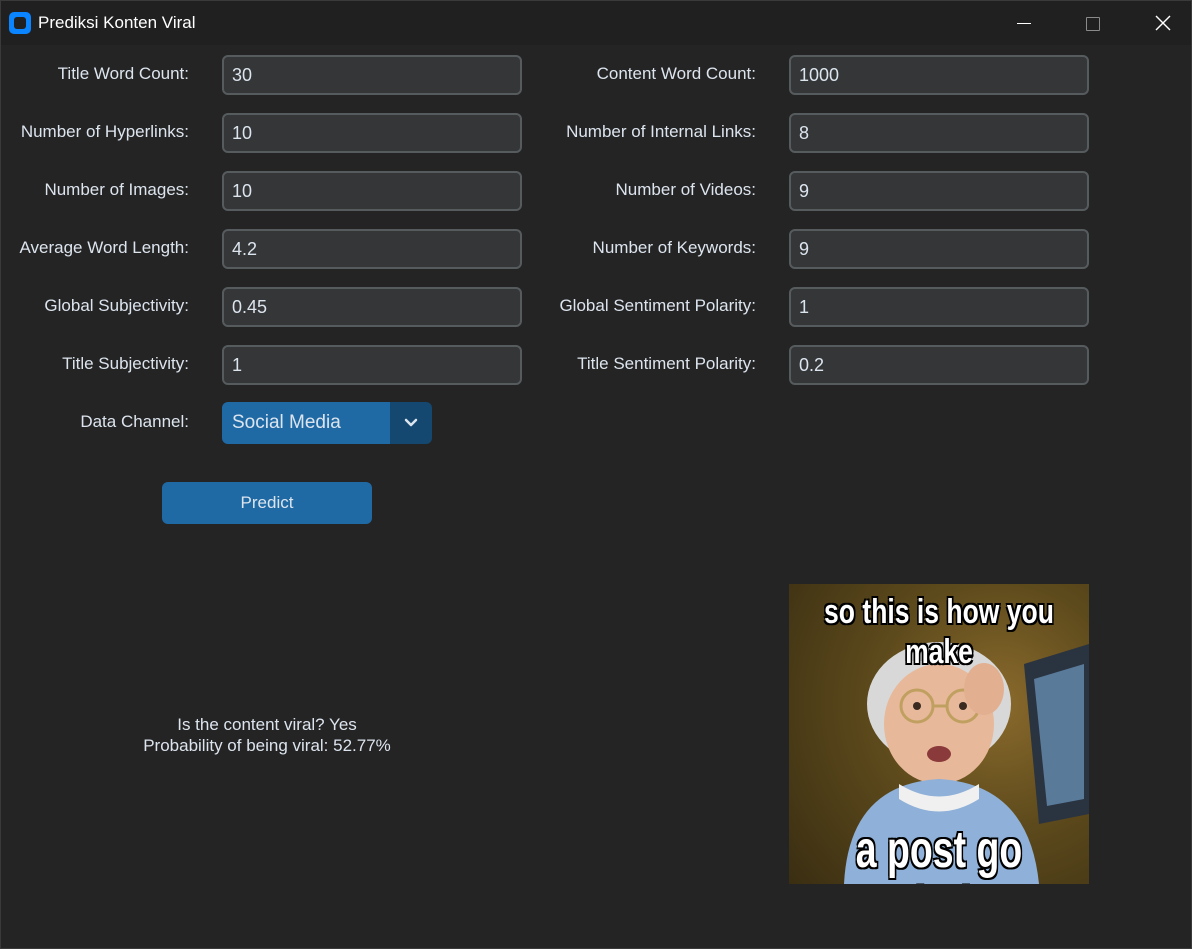  Describe the element at coordinates (939, 632) in the screenshot. I see `meme-top-caption: so this is how you make` at that location.